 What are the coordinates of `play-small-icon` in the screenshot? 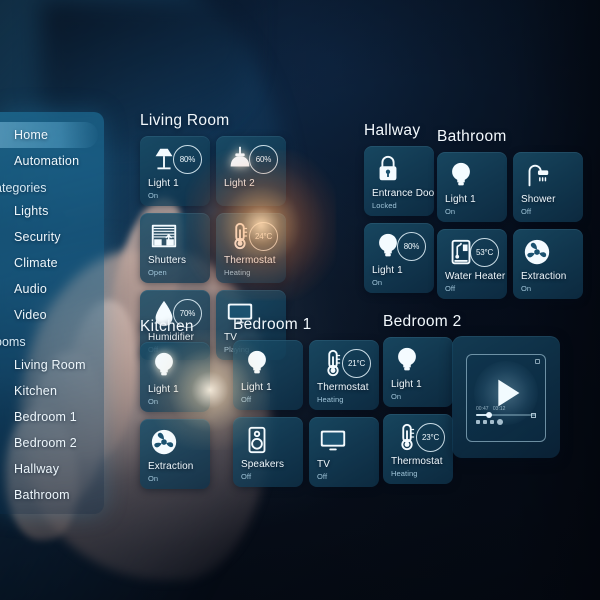 It's located at (485, 422).